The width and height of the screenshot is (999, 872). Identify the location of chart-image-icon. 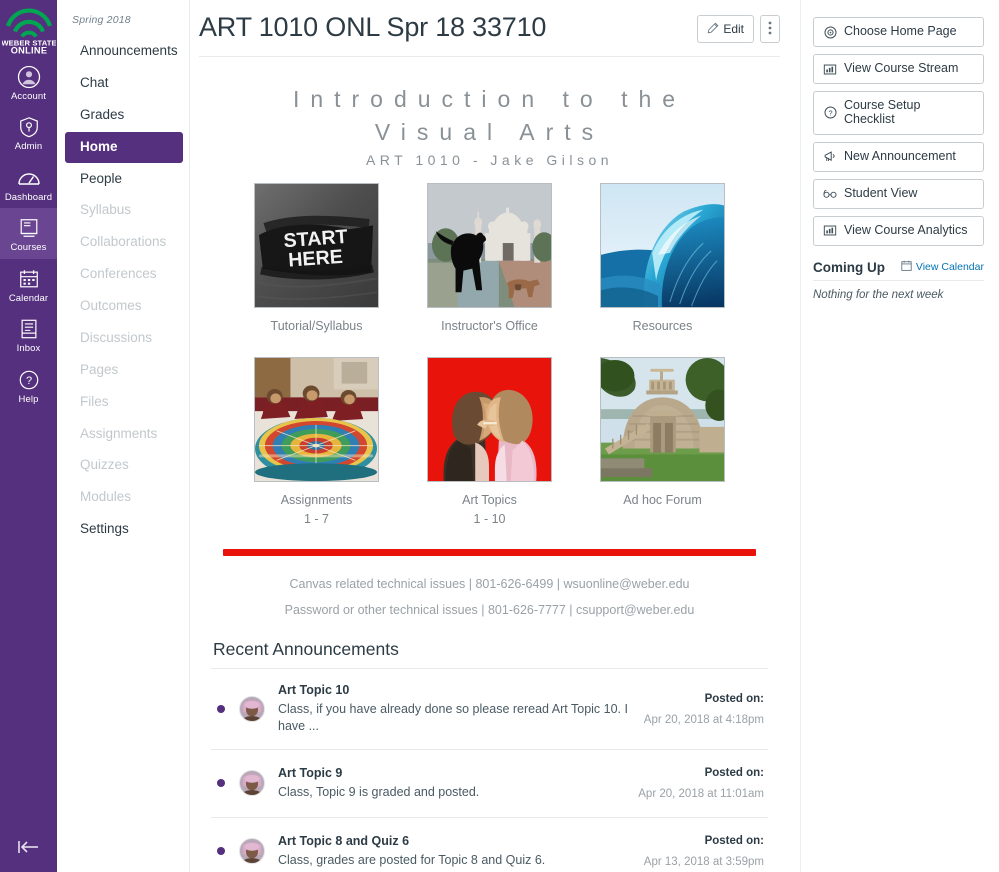
(830, 231).